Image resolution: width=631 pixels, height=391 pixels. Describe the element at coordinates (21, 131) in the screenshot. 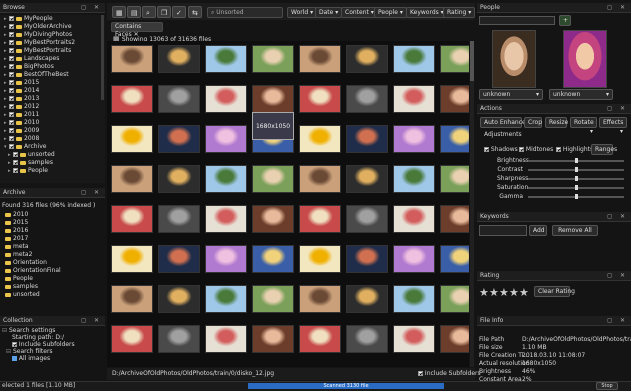

I see `tree-item: ▸ 2009` at that location.